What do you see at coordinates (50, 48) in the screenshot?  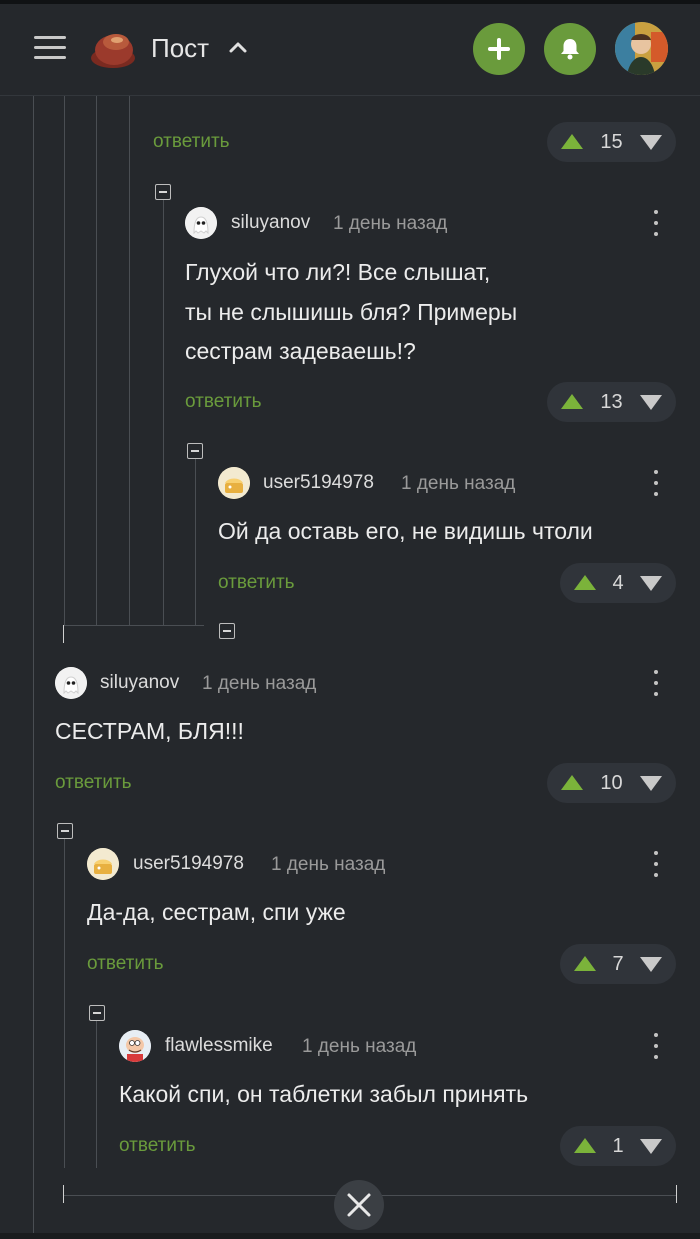 I see `hamburger-menu-icon` at bounding box center [50, 48].